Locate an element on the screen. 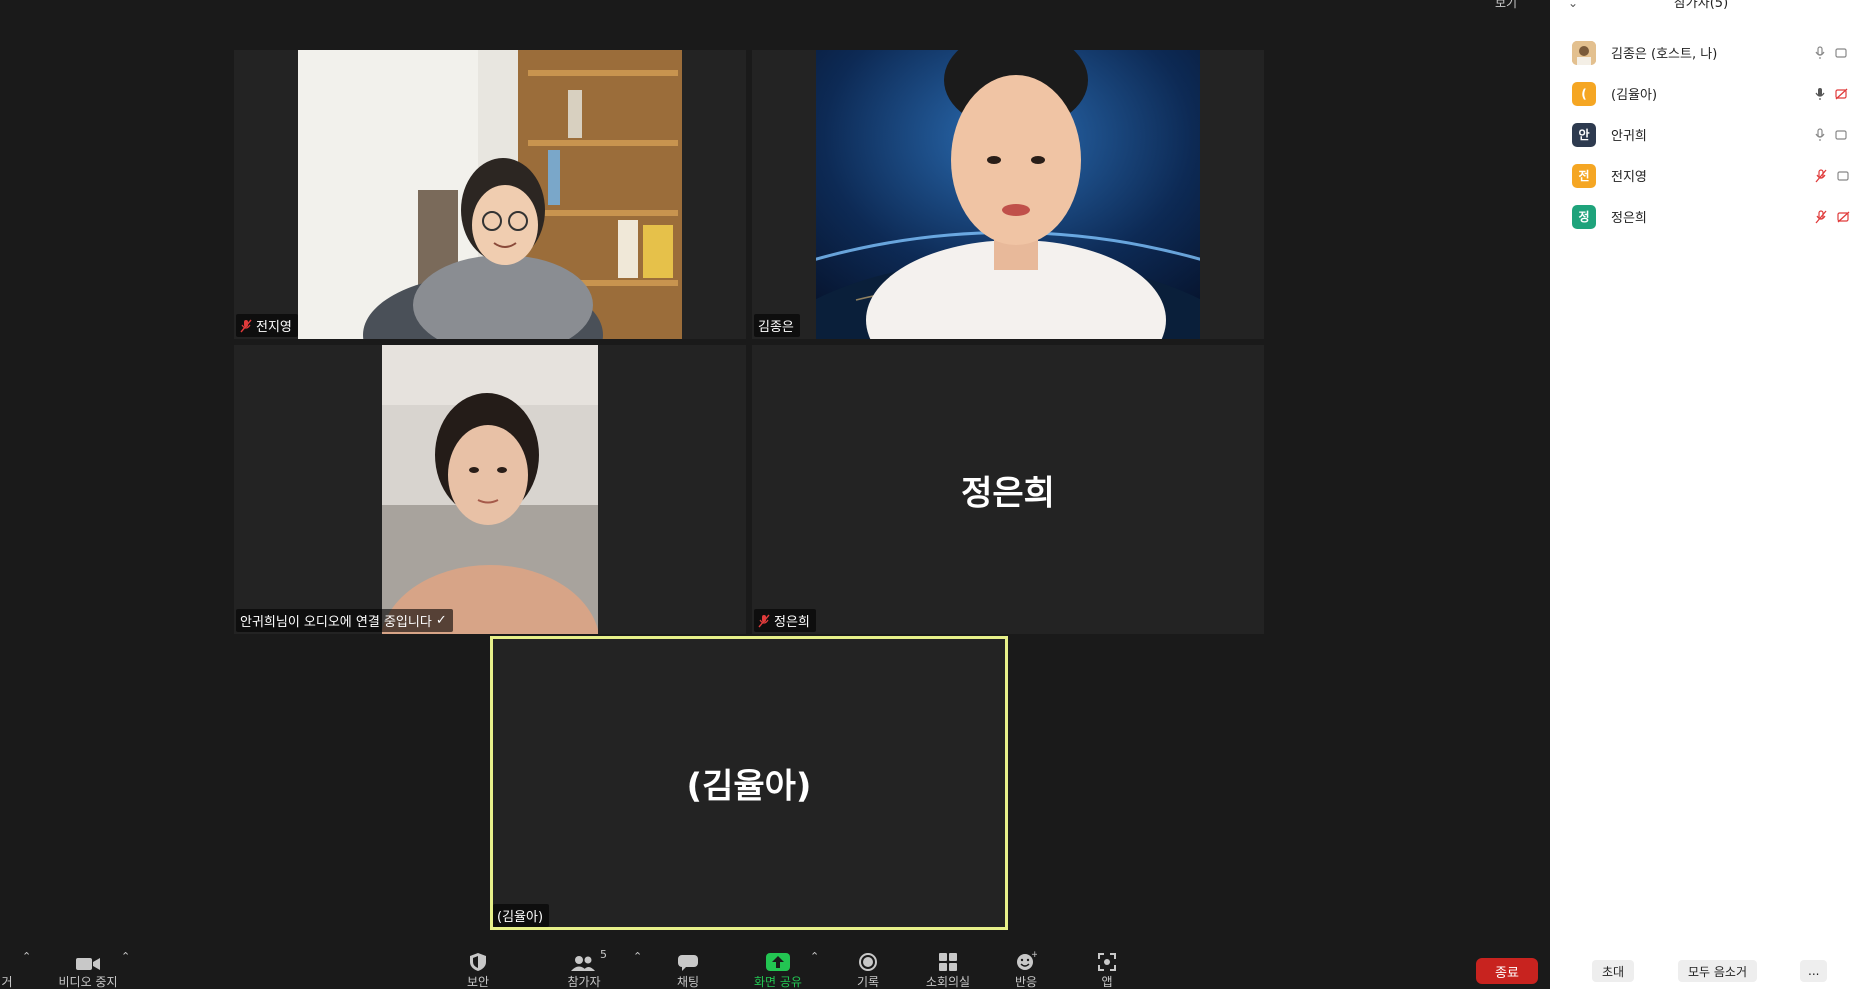 The width and height of the screenshot is (1852, 989). record-icon is located at coordinates (868, 962).